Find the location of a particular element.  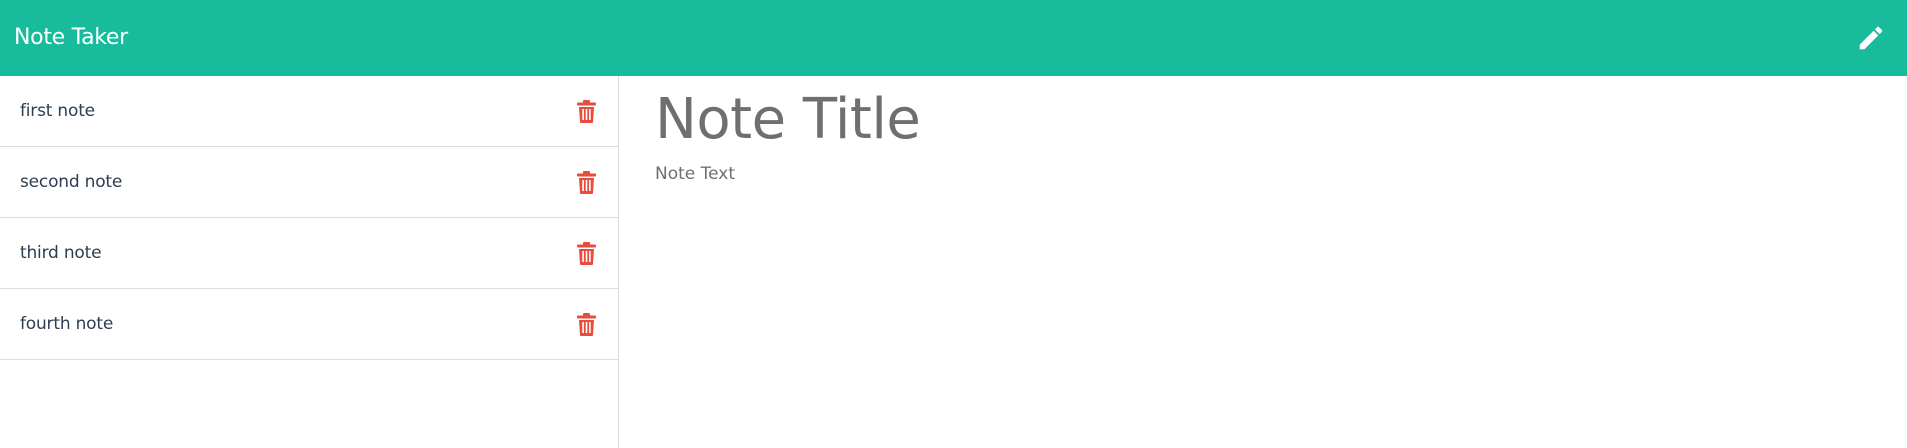

note-label: second note is located at coordinates (71, 182).